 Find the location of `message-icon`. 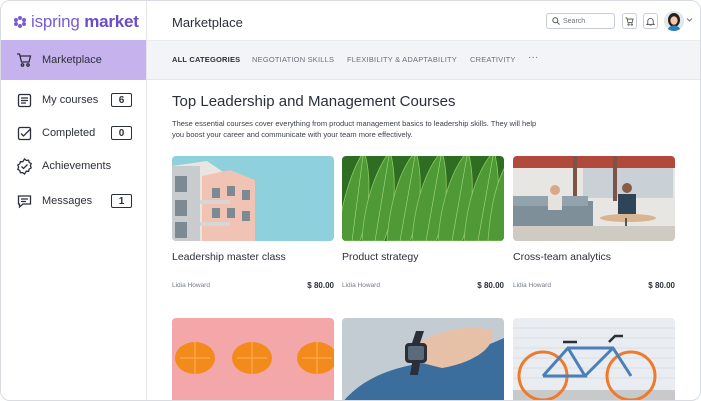

message-icon is located at coordinates (24, 201).